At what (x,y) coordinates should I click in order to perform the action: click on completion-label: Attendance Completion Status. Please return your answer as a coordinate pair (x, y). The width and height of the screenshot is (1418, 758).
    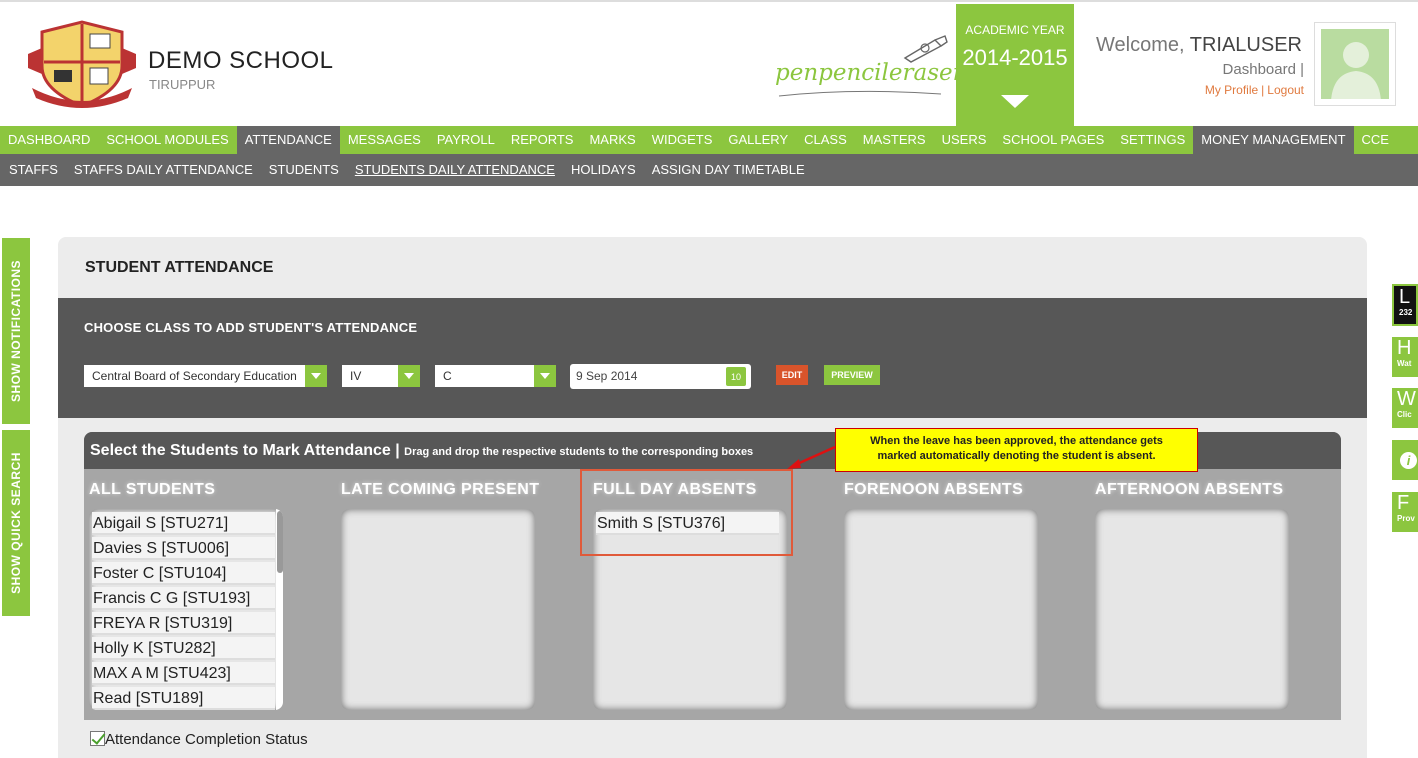
    Looking at the image, I should click on (206, 739).